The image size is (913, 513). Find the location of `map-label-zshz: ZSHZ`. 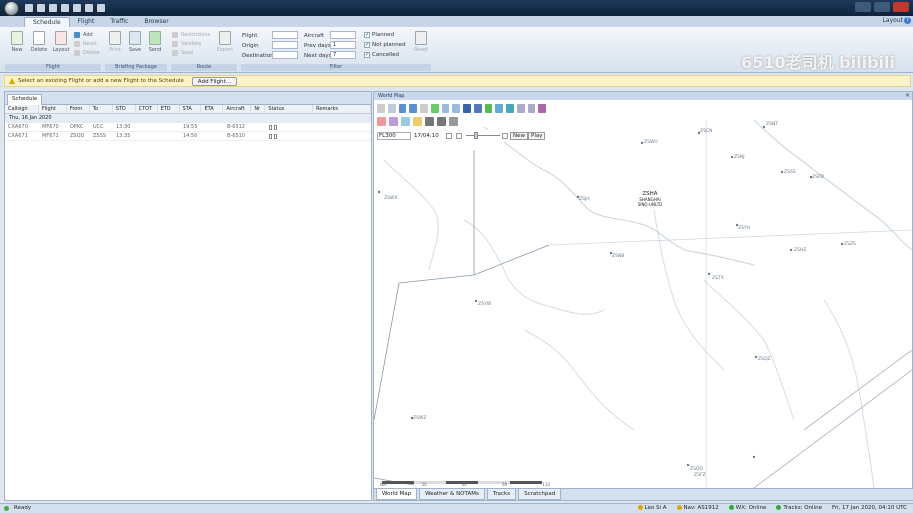

map-label-zshz: ZSHZ is located at coordinates (800, 250).